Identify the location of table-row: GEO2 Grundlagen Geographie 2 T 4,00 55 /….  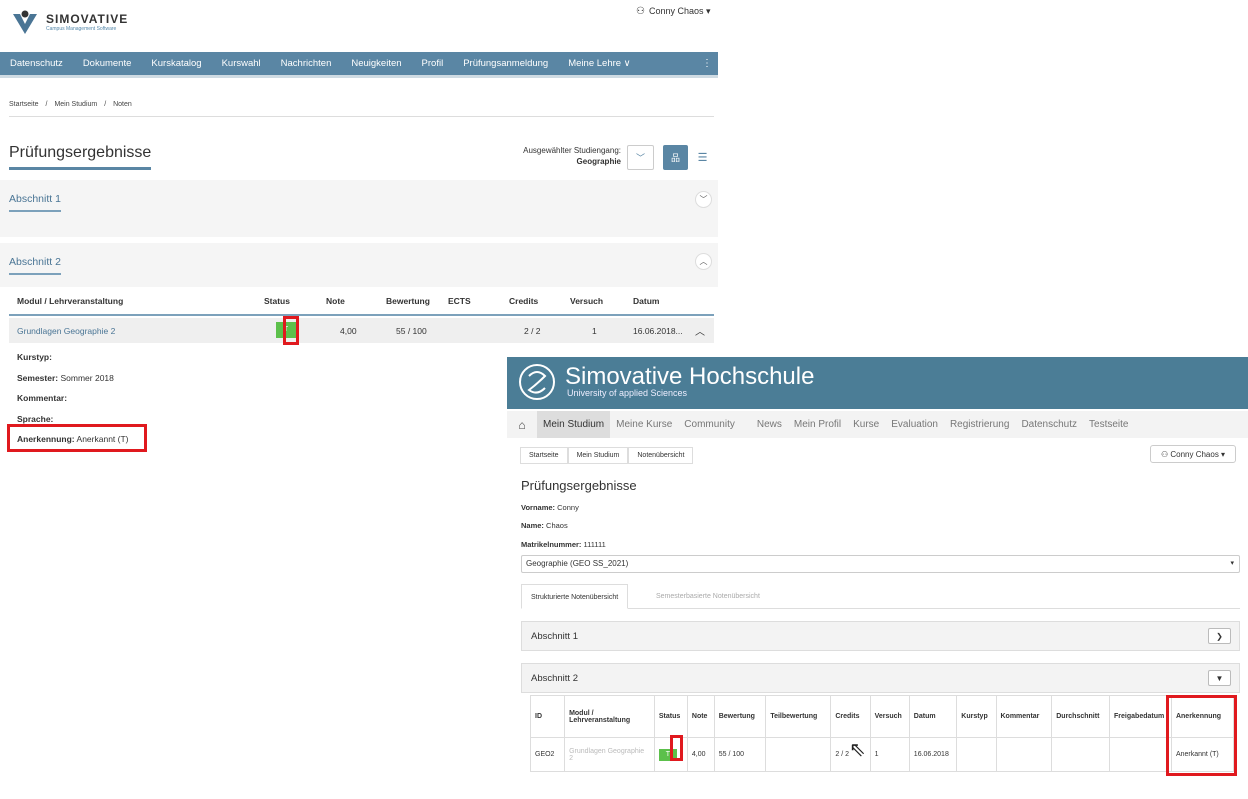
(882, 754).